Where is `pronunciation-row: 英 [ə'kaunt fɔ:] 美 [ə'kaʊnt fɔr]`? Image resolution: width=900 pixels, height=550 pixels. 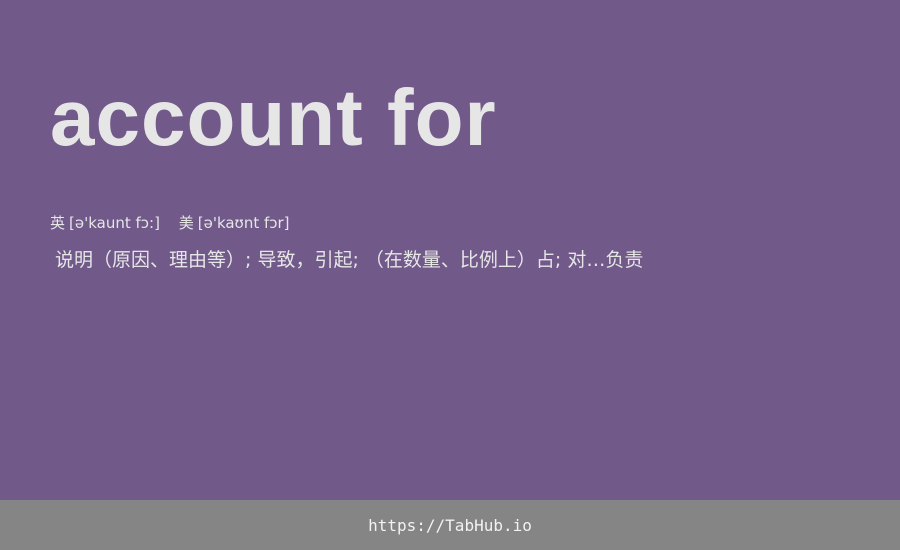 pronunciation-row: 英 [ə'kaunt fɔ:] 美 [ə'kaʊnt fɔr] is located at coordinates (170, 223).